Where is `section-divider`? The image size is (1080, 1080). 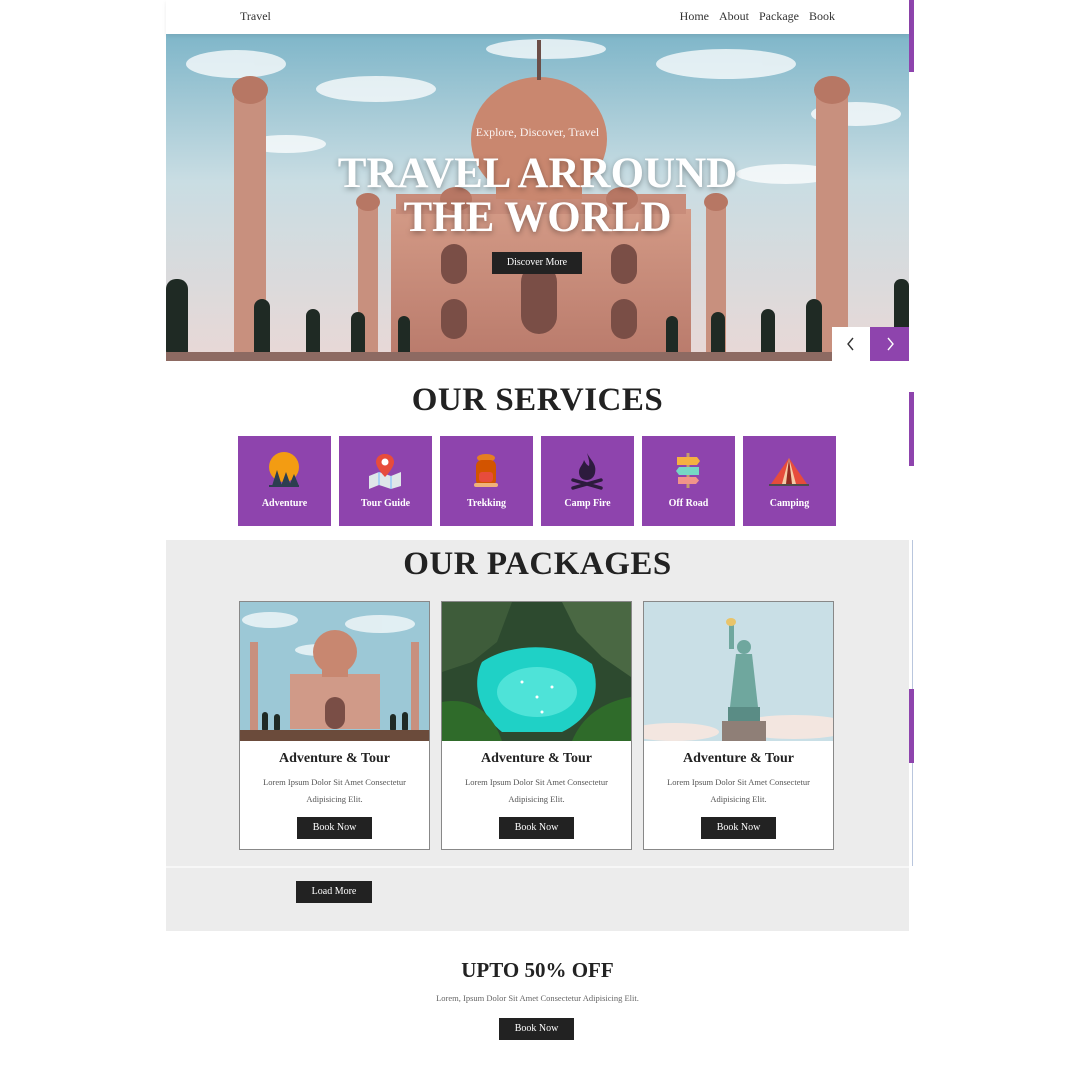
section-divider is located at coordinates (537, 867).